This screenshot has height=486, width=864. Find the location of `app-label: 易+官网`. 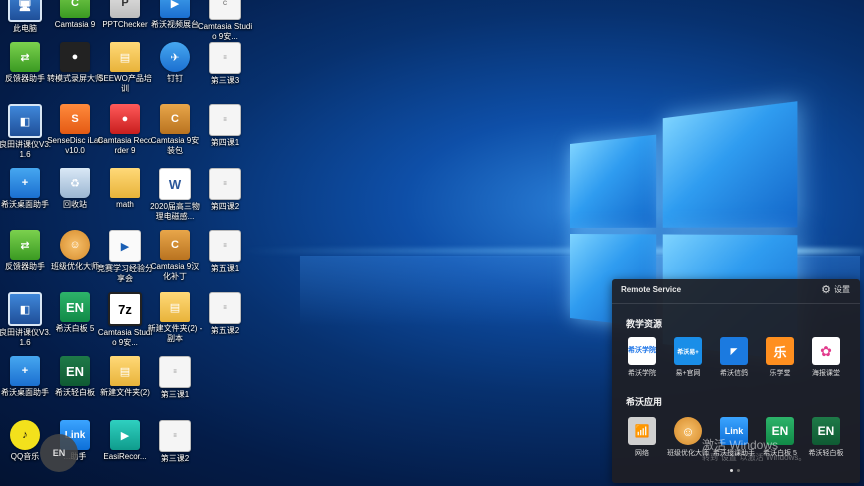

app-label: 易+官网 is located at coordinates (688, 373).